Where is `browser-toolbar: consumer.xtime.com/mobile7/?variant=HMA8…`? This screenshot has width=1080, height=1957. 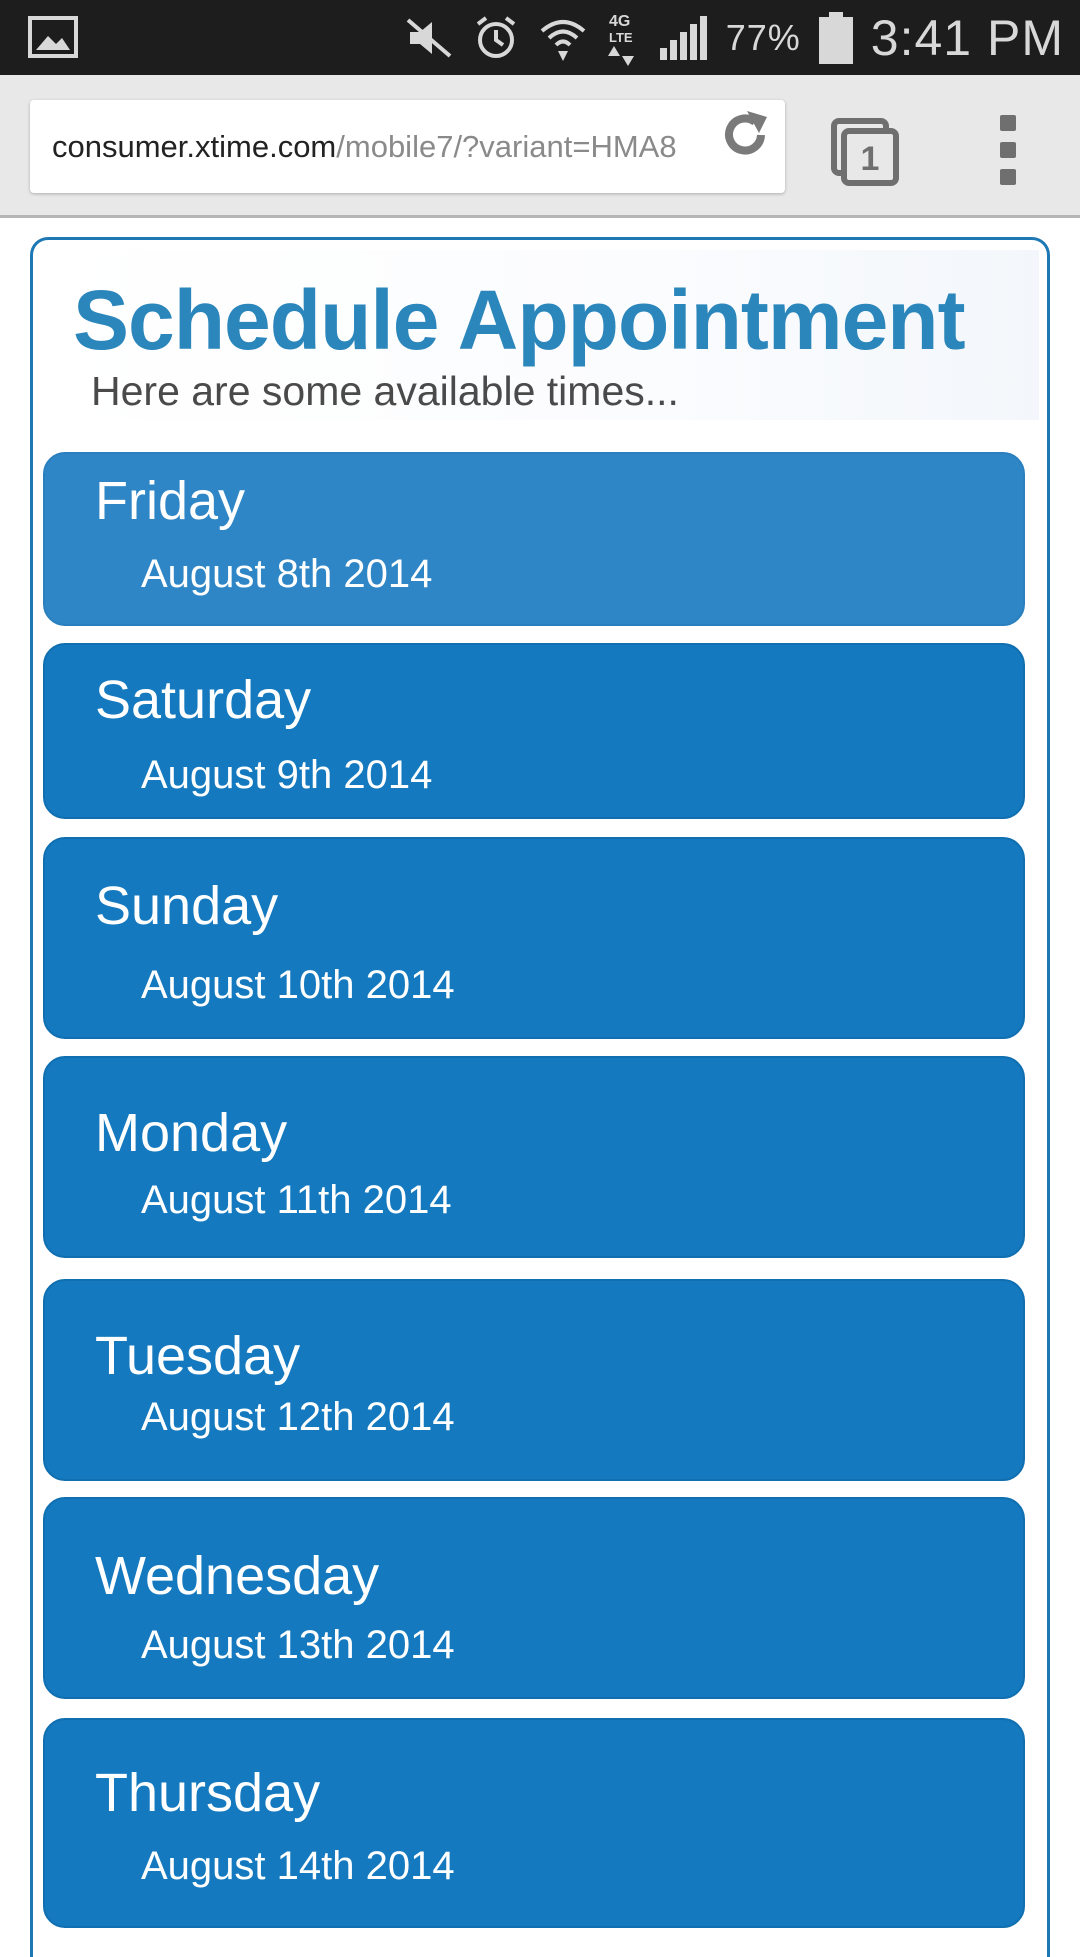 browser-toolbar: consumer.xtime.com/mobile7/?variant=HMA8… is located at coordinates (540, 146).